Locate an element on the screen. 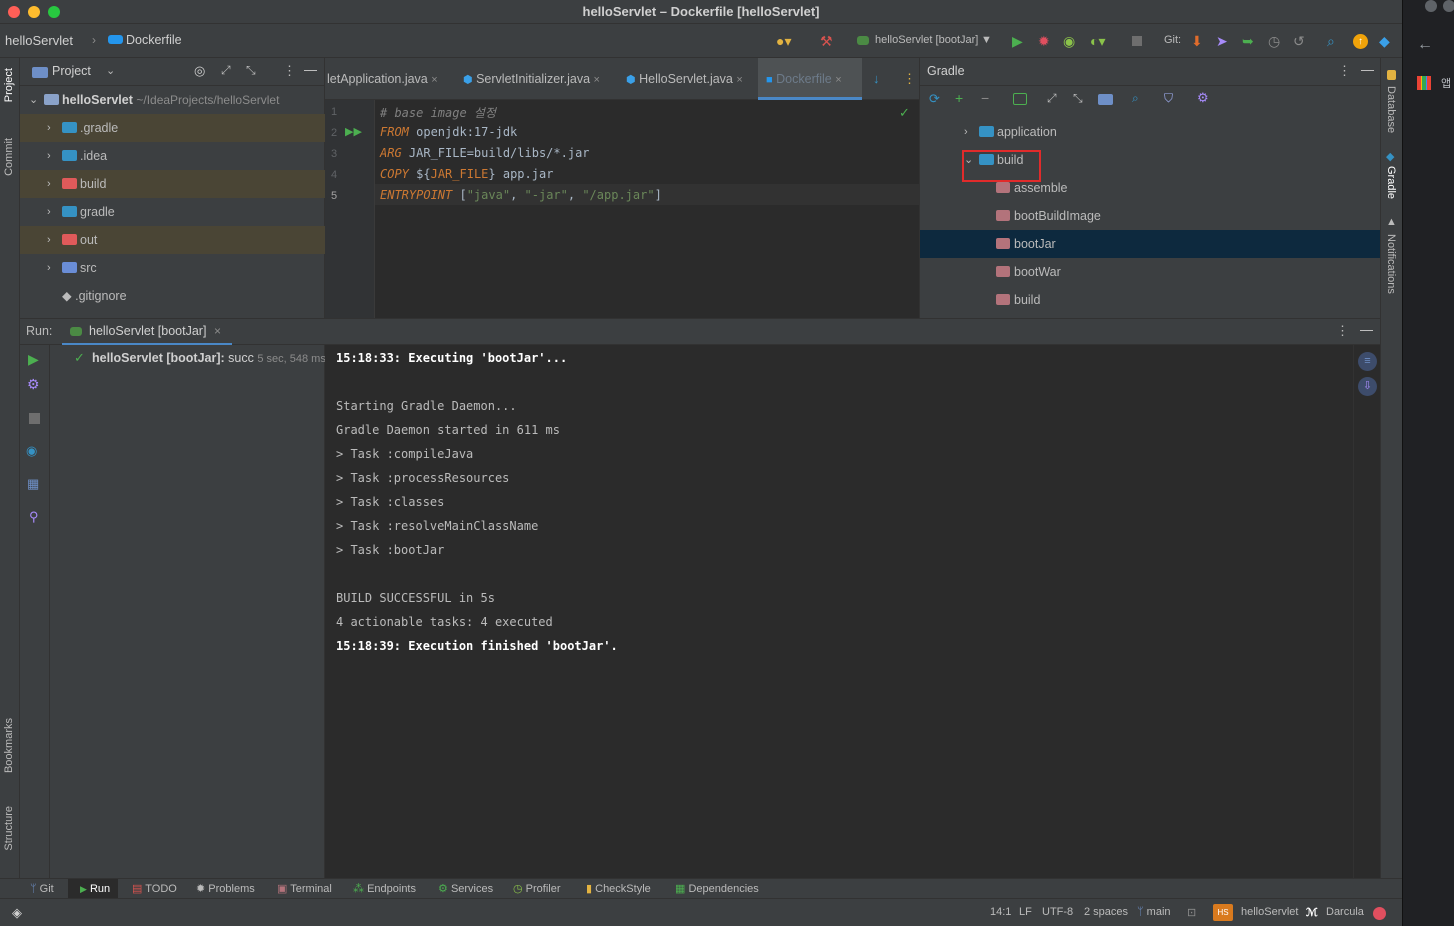 The width and height of the screenshot is (1454, 926). gradle-tool-button: Gradle is located at coordinates (1391, 182).